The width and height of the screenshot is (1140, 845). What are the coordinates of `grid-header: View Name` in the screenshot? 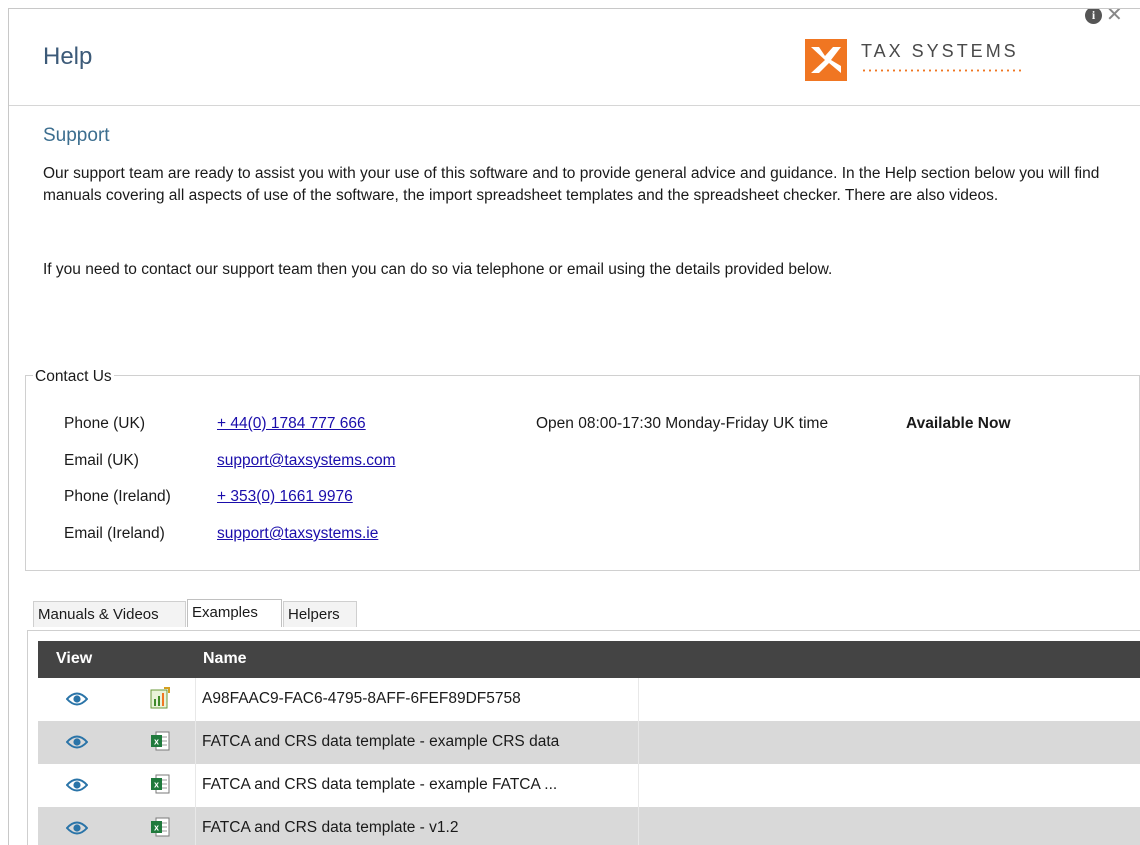 It's located at (589, 659).